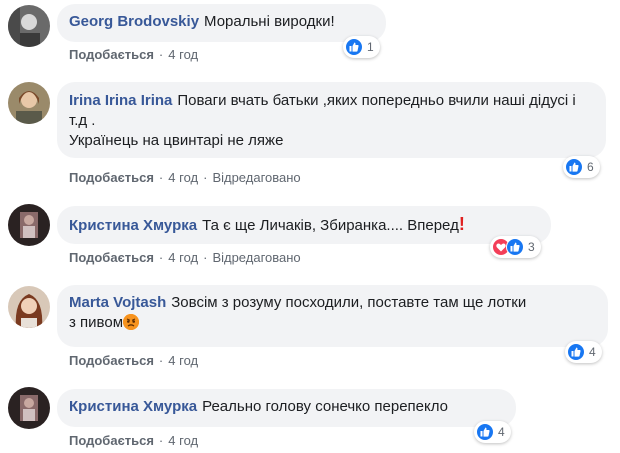 The height and width of the screenshot is (453, 620). I want to click on comment-text: Моральні виродки!, so click(269, 21).